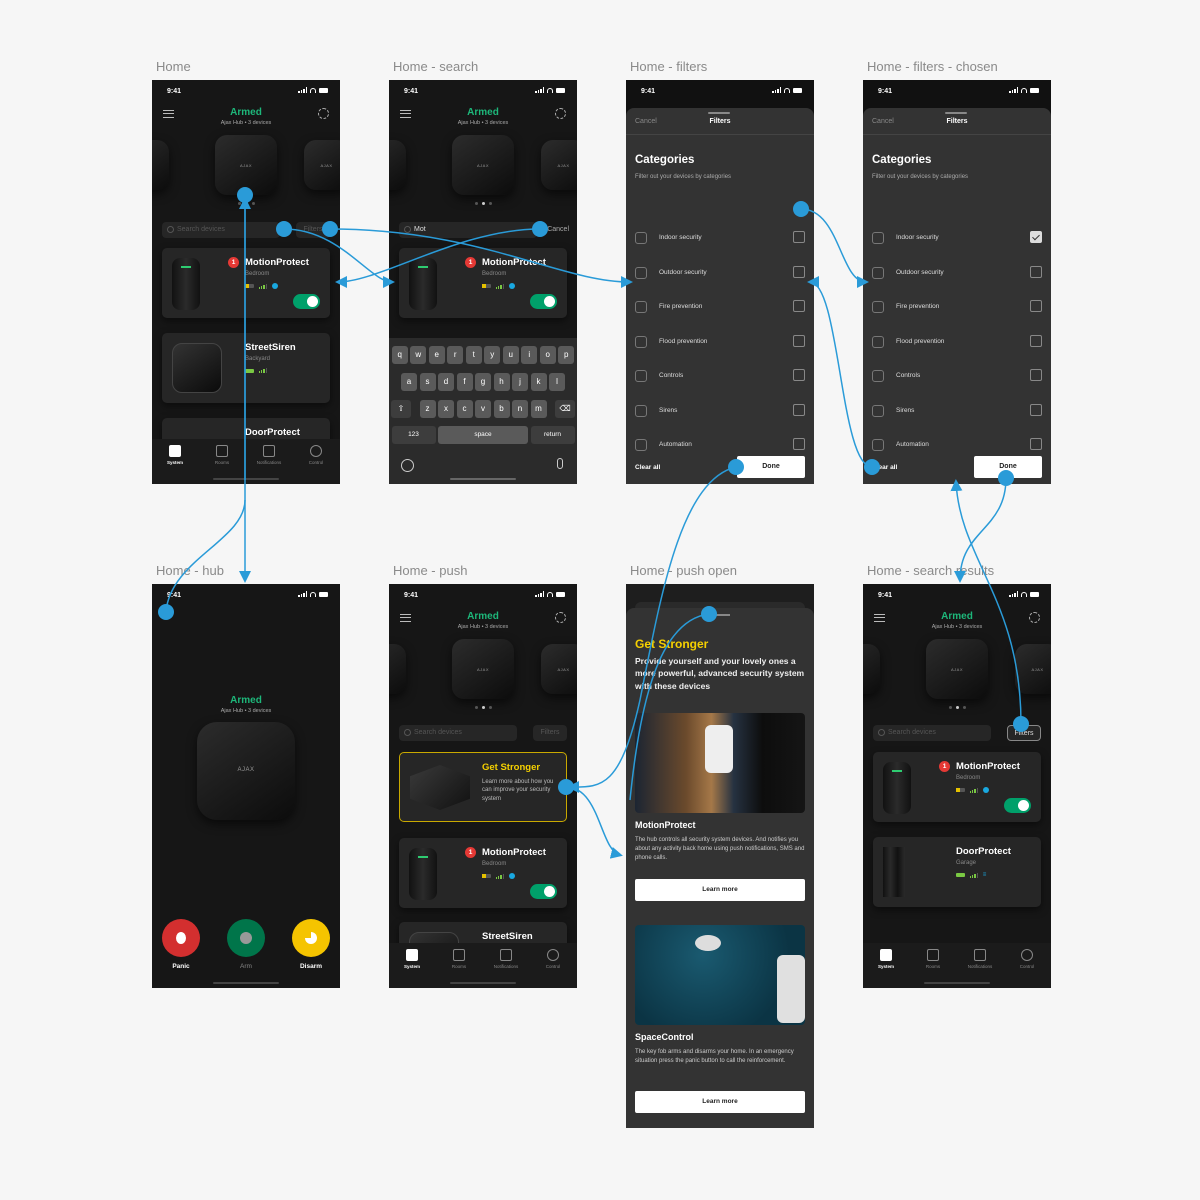 The width and height of the screenshot is (1200, 1200). What do you see at coordinates (401, 409) in the screenshot?
I see `shift-key: ⇧` at bounding box center [401, 409].